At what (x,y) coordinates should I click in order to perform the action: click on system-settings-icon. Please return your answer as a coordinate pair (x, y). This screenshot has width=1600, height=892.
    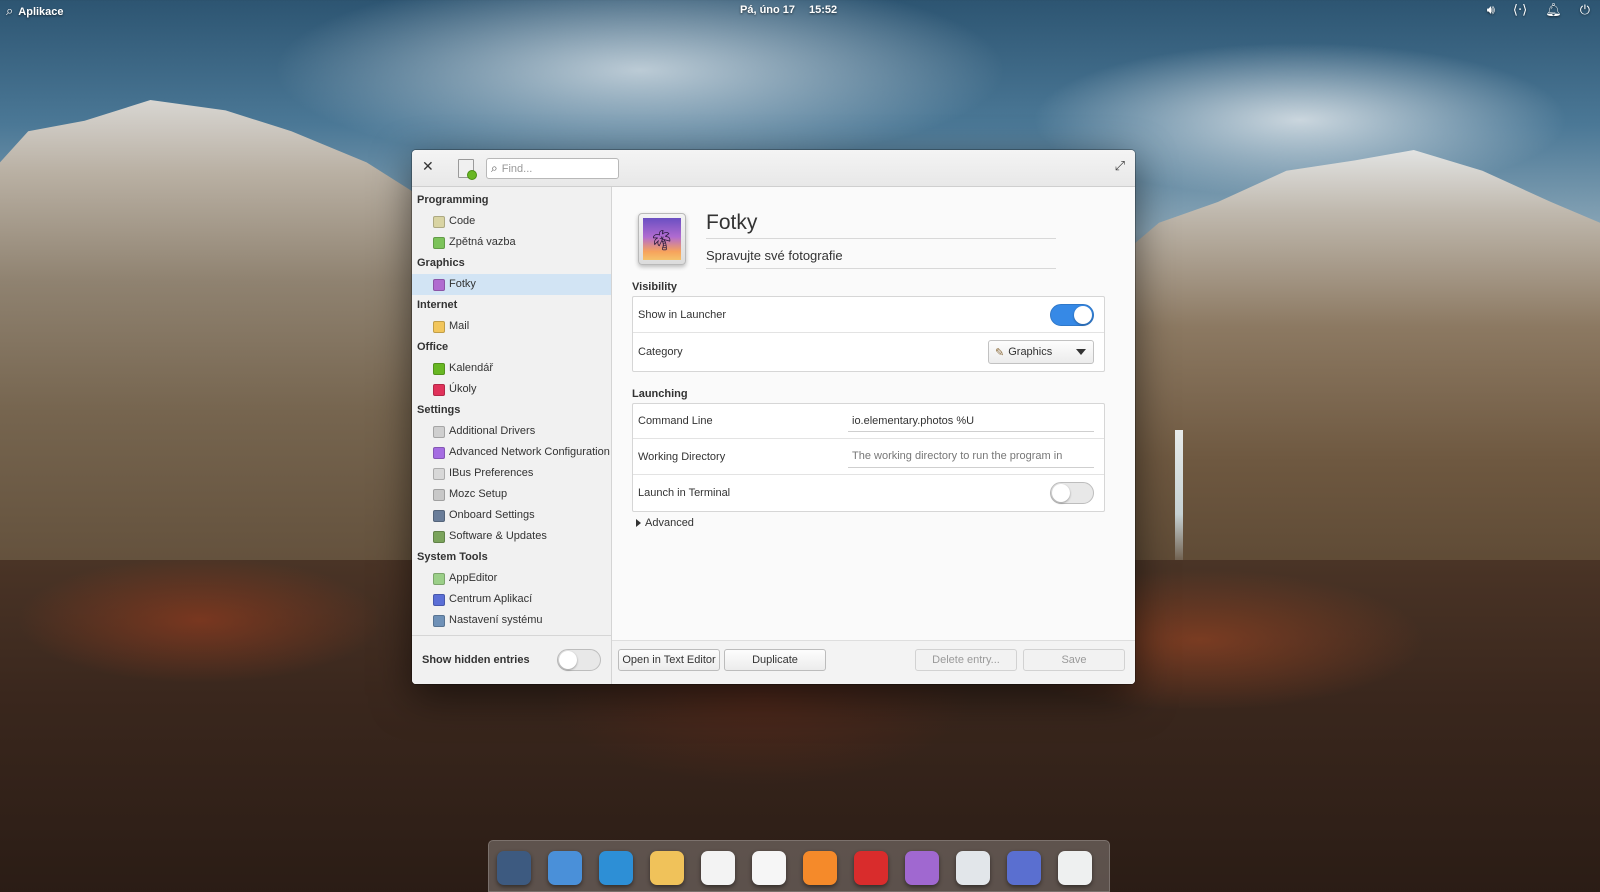
    Looking at the image, I should click on (439, 620).